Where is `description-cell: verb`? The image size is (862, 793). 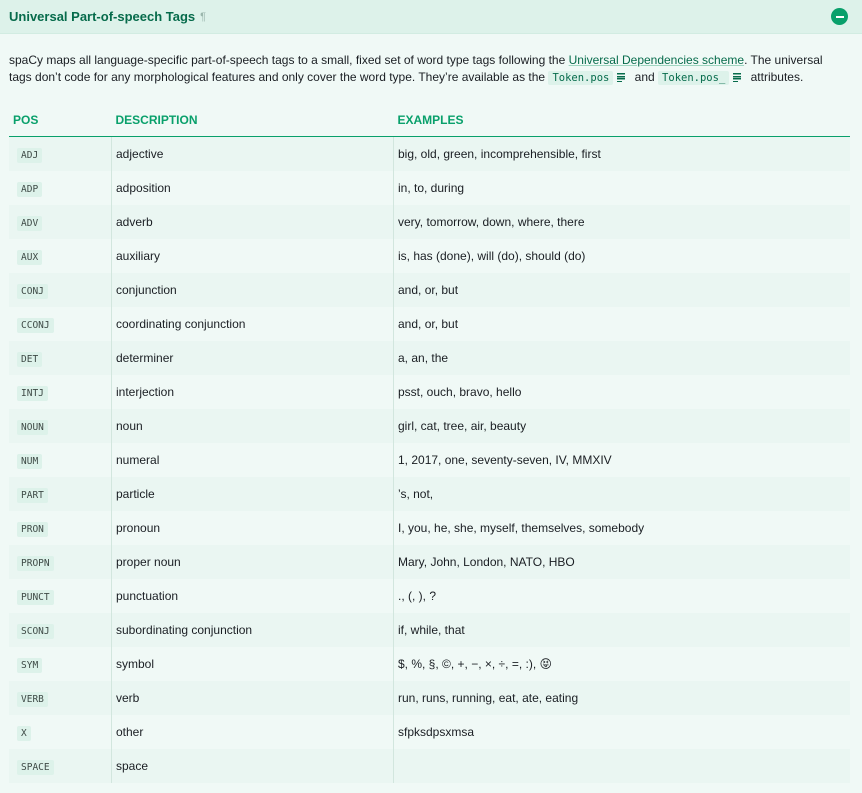
description-cell: verb is located at coordinates (252, 697).